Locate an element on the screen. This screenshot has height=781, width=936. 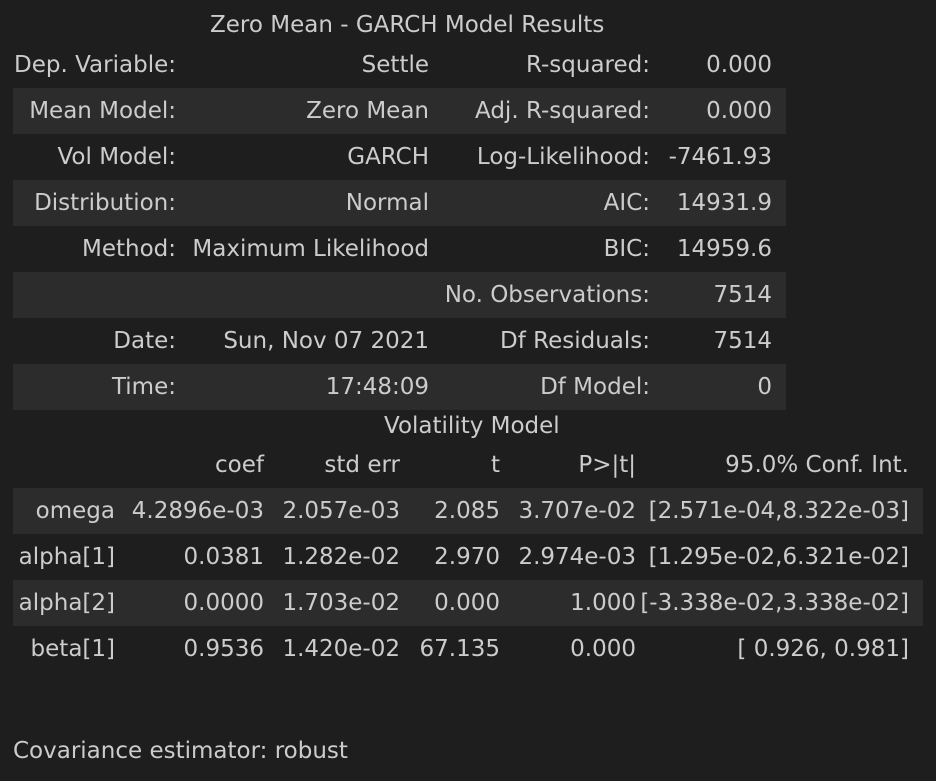
row-label: Date: is located at coordinates (144, 341).